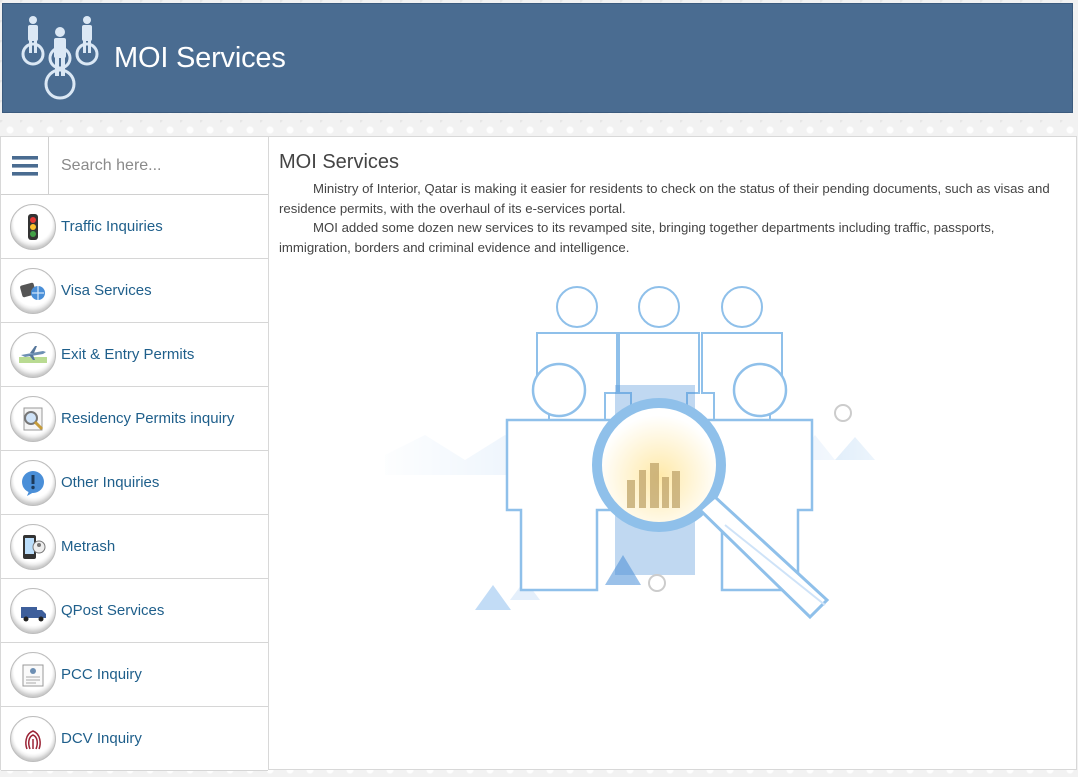 Image resolution: width=1078 pixels, height=777 pixels. What do you see at coordinates (158, 165) in the screenshot?
I see `search-input` at bounding box center [158, 165].